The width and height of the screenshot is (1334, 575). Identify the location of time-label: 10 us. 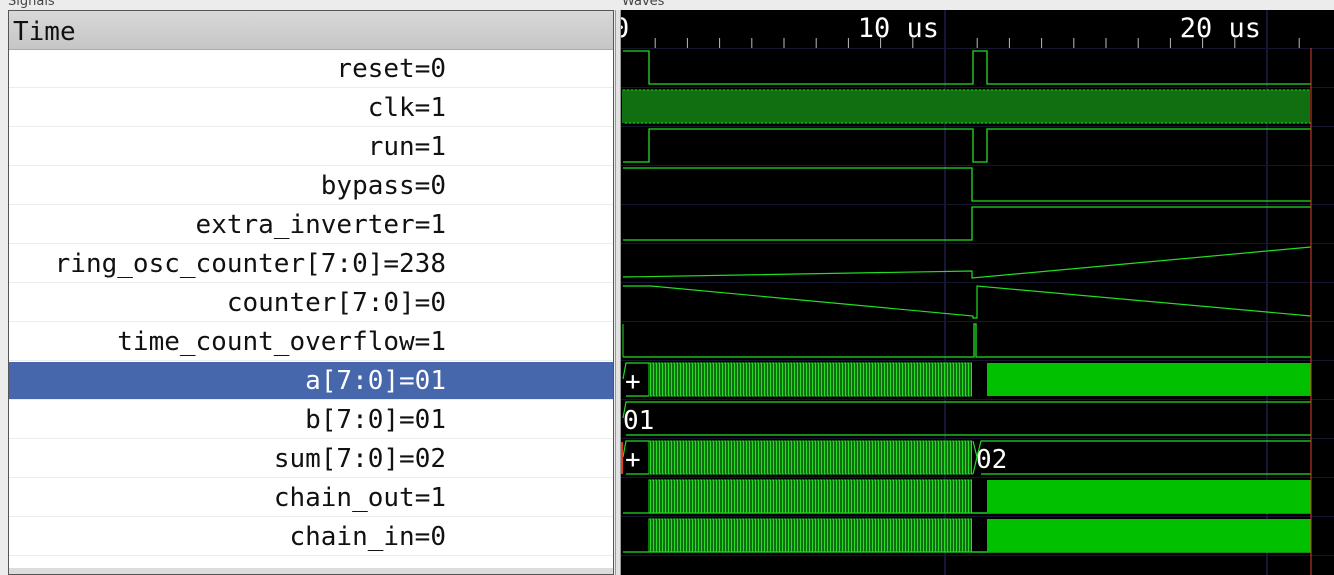
(898, 28).